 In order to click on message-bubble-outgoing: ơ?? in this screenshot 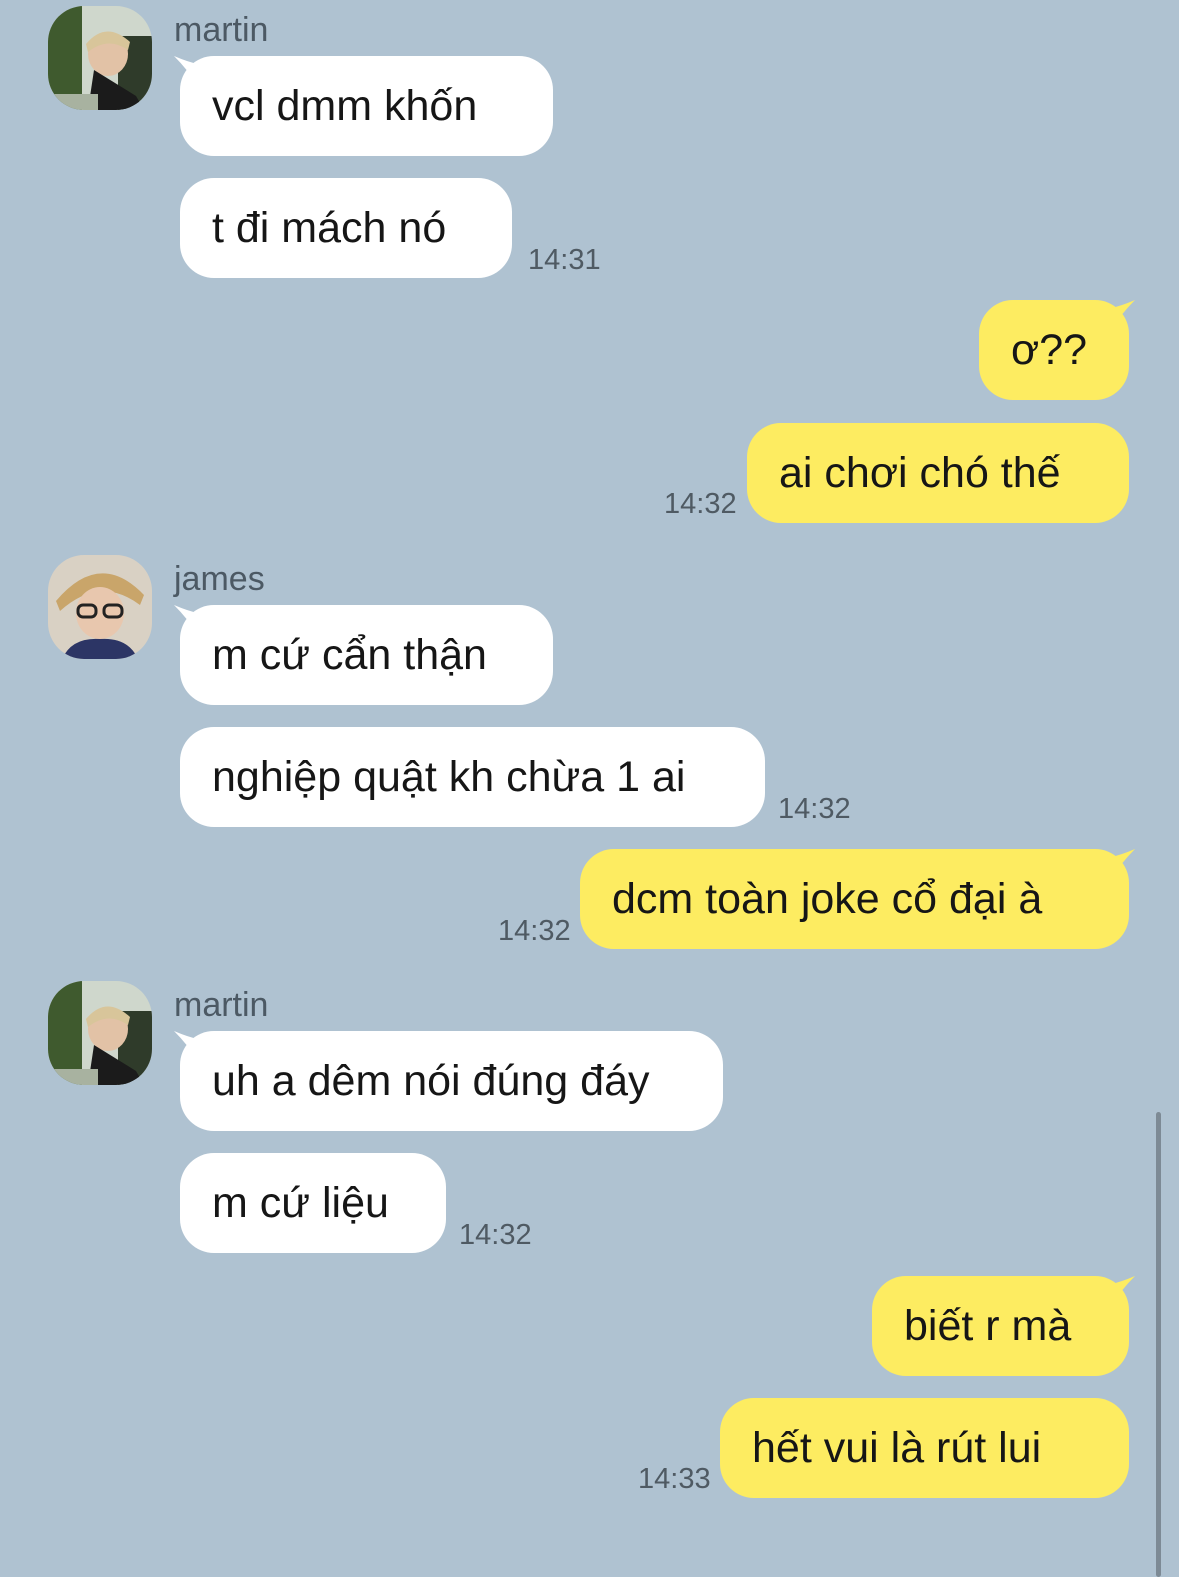, I will do `click(1054, 350)`.